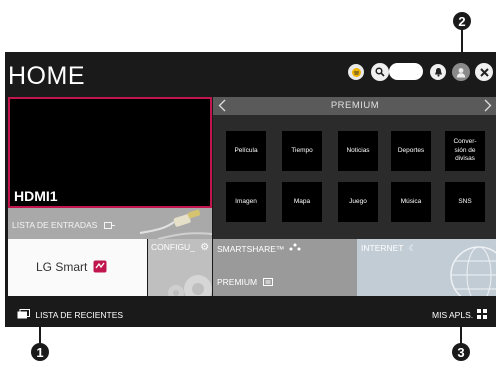  Describe the element at coordinates (246, 202) in the screenshot. I see `premium-app-tile: Imagen` at that location.